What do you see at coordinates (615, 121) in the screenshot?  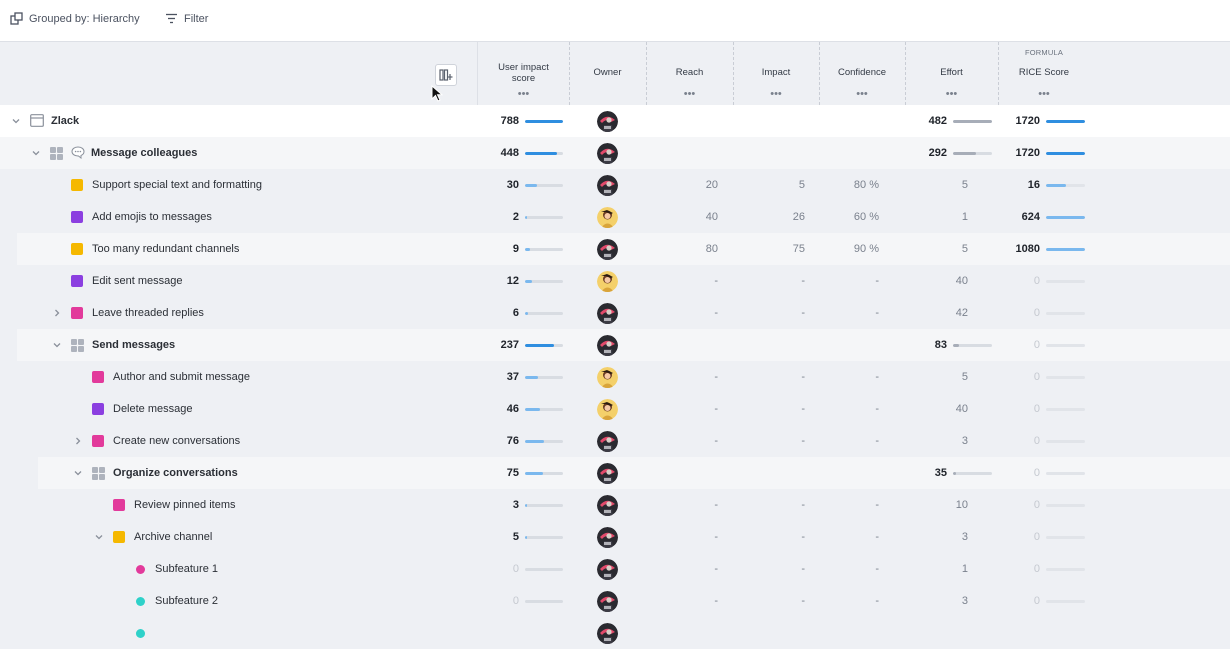 I see `group-row: Zlack 788 482 1720` at bounding box center [615, 121].